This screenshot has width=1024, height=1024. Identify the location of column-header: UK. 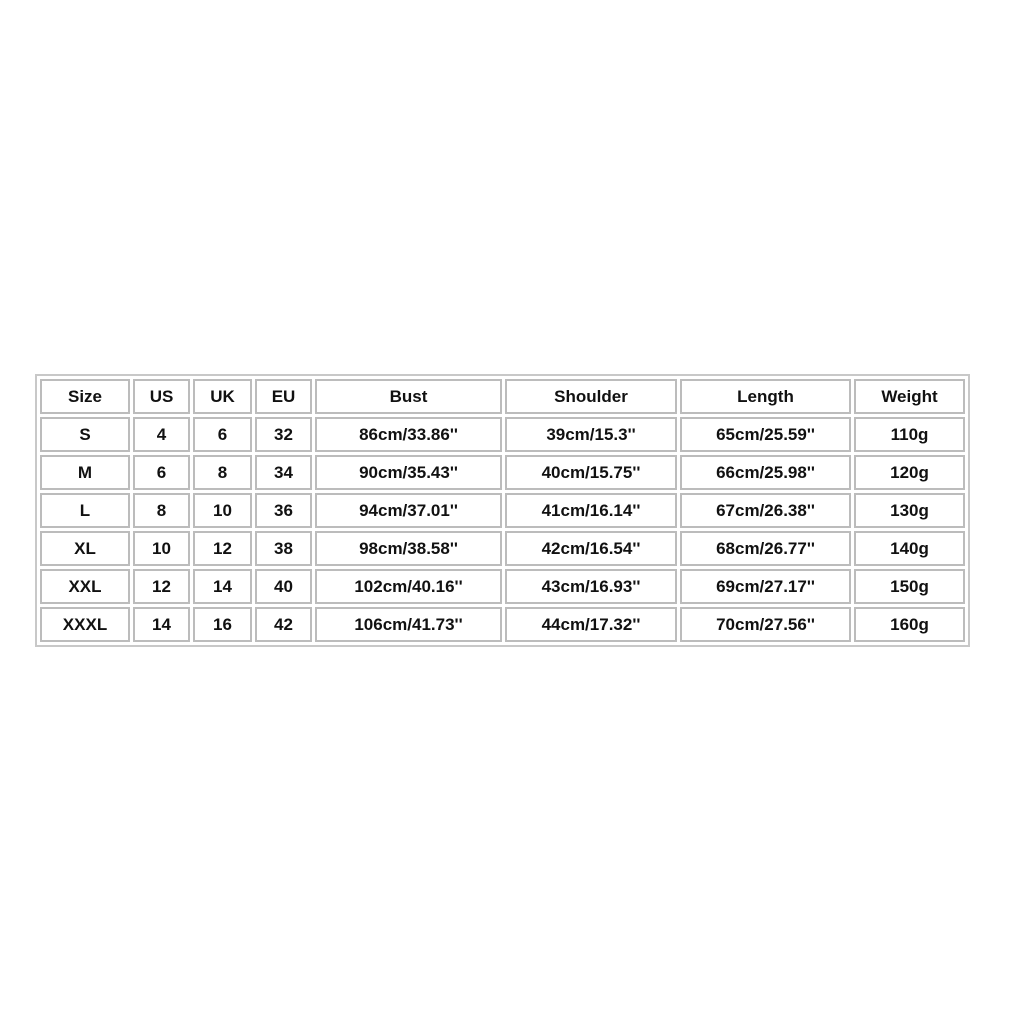
(222, 396).